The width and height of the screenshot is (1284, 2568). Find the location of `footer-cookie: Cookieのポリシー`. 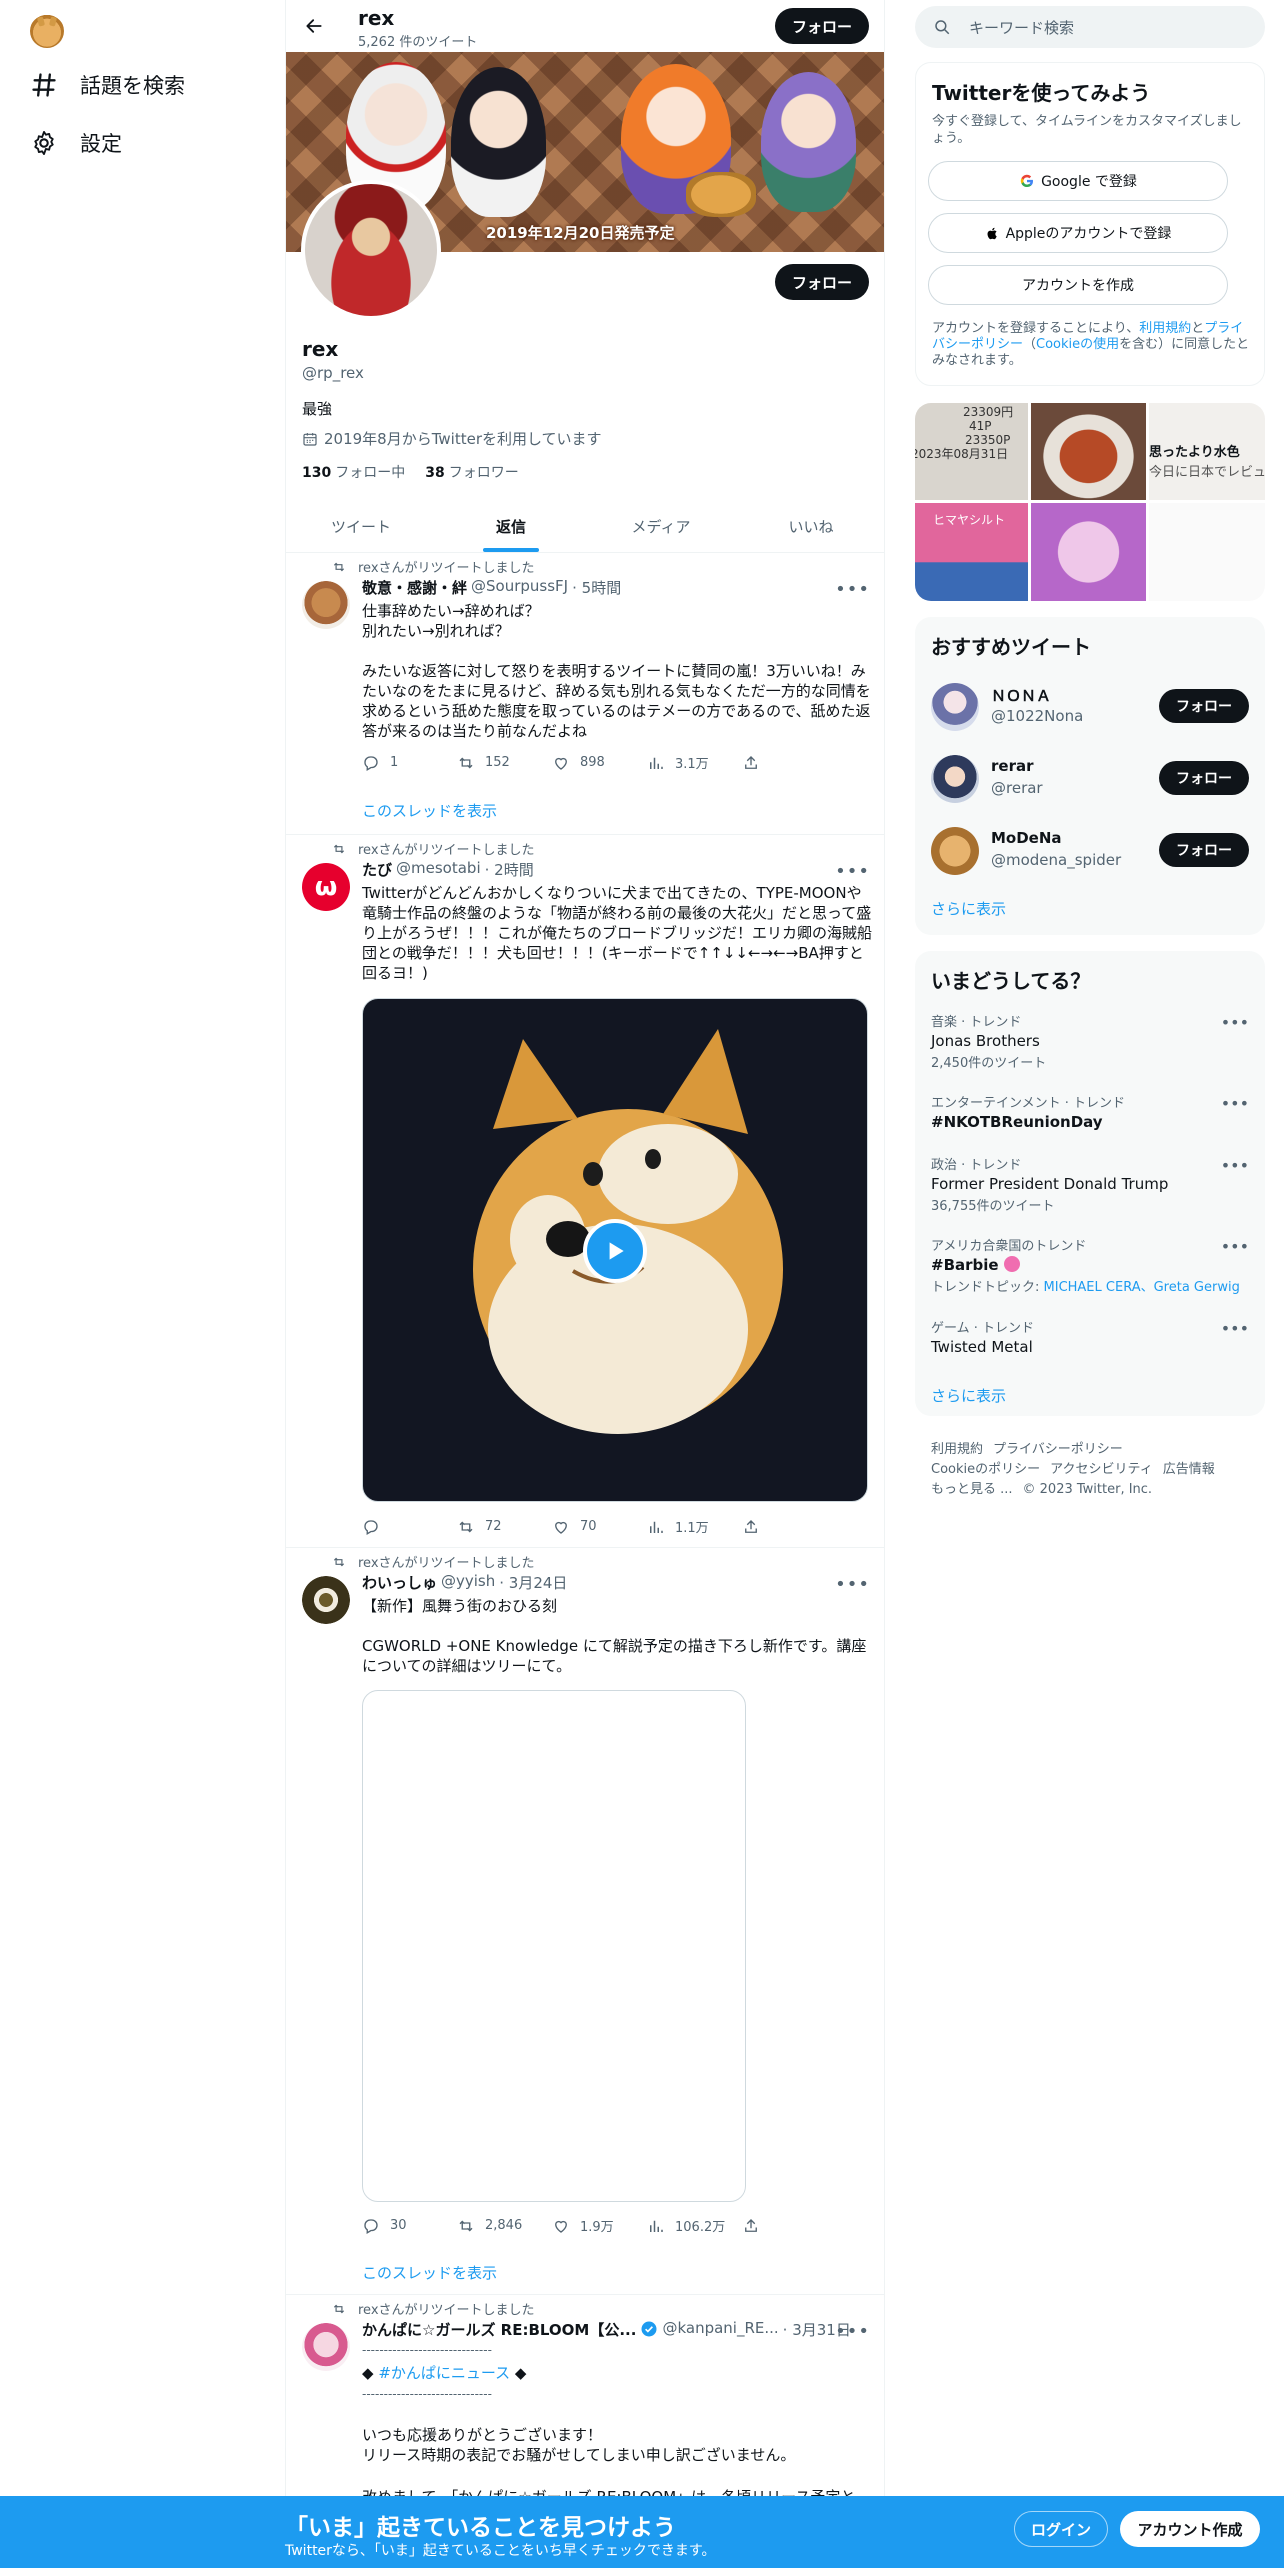

footer-cookie: Cookieのポリシー is located at coordinates (985, 1469).